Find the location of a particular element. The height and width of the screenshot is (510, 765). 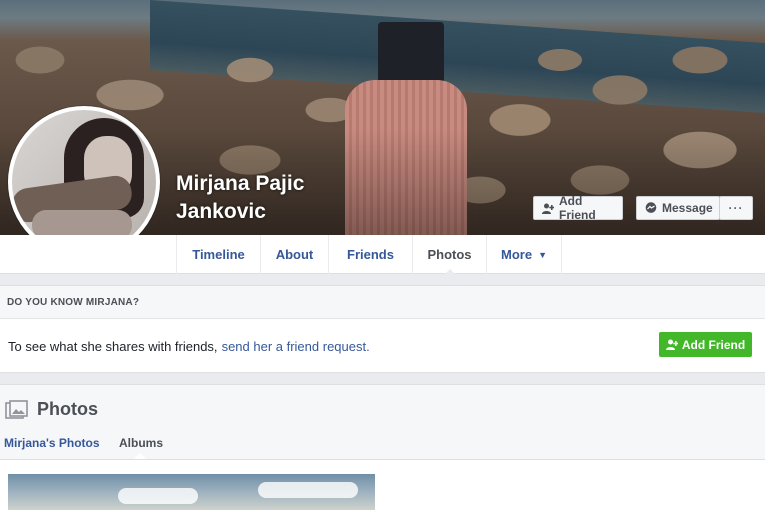

add-friend-white-icon is located at coordinates (671, 344).